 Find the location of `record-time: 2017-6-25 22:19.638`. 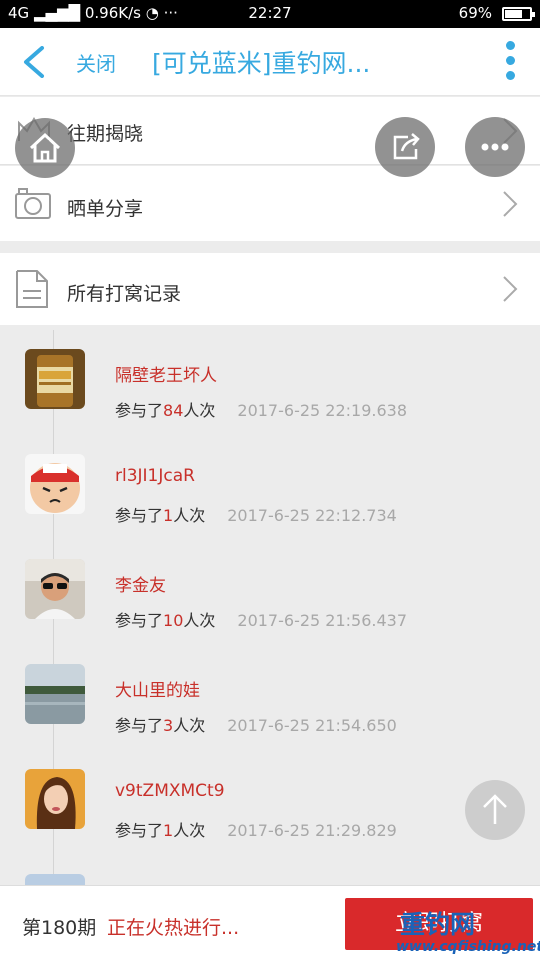

record-time: 2017-6-25 22:19.638 is located at coordinates (322, 410).